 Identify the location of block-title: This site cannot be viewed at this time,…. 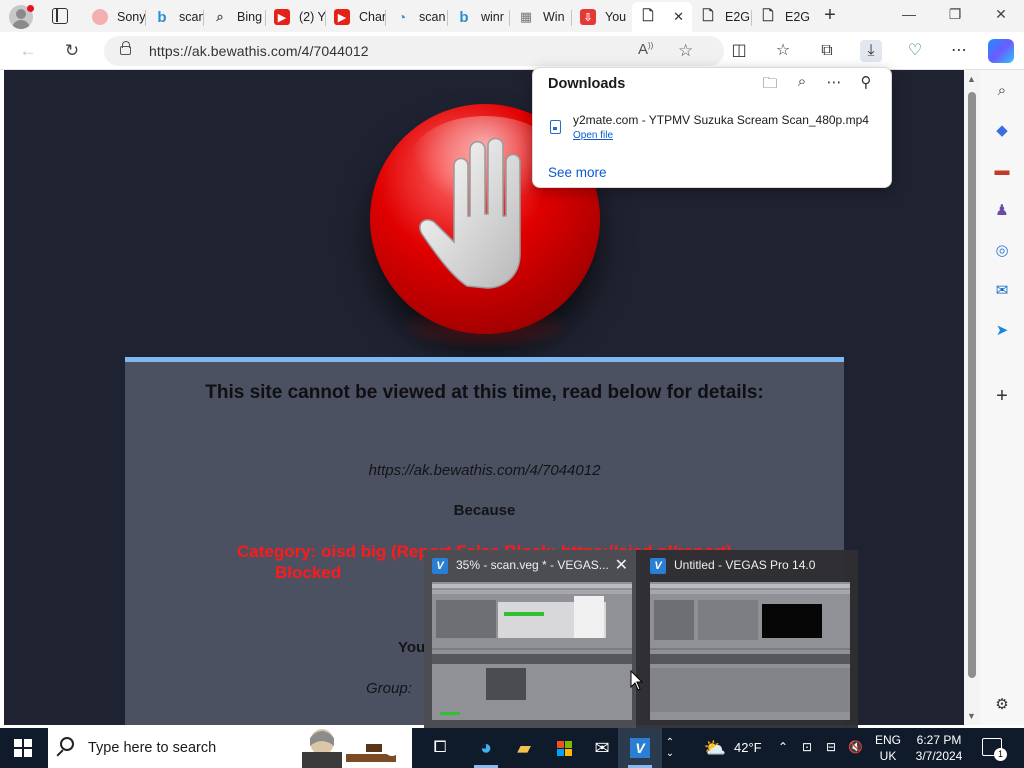
(484, 392).